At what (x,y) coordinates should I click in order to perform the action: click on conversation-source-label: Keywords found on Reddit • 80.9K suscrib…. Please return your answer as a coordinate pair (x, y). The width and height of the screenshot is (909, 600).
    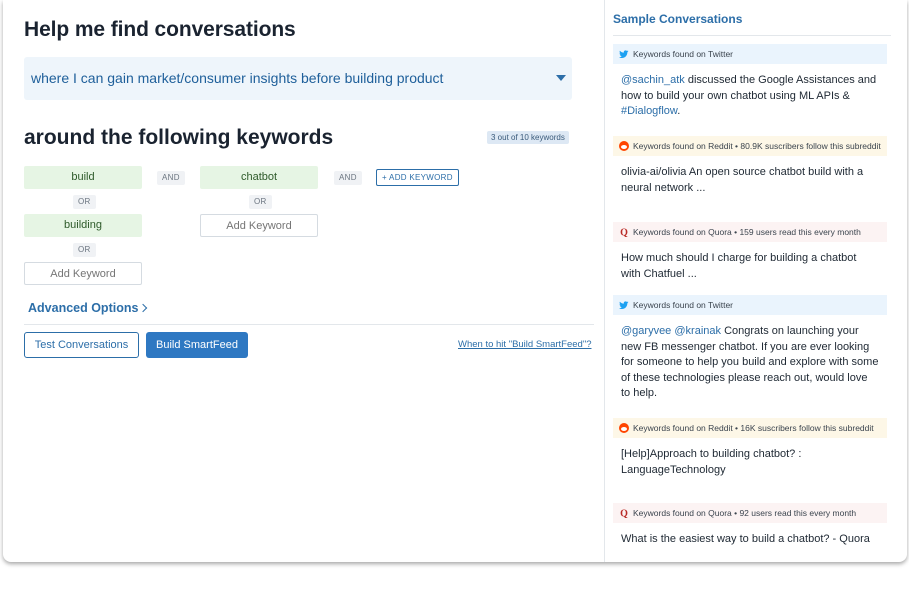
    Looking at the image, I should click on (757, 146).